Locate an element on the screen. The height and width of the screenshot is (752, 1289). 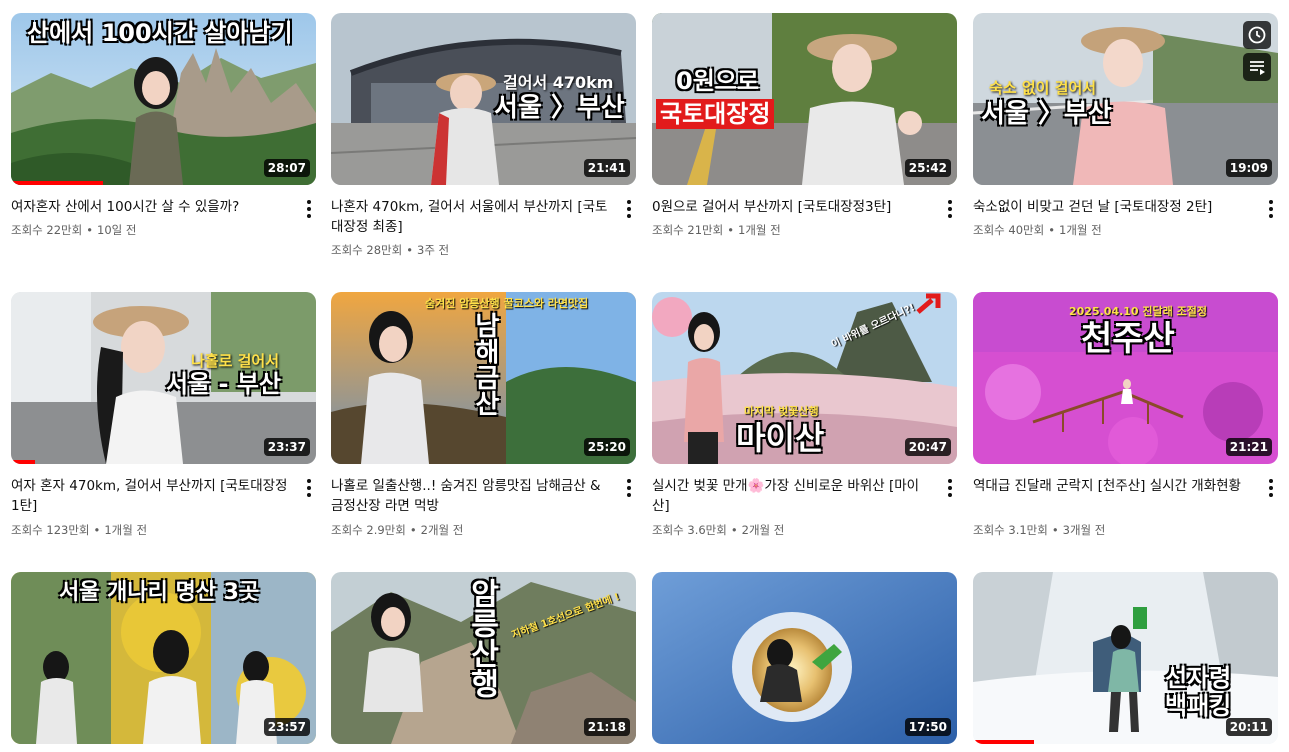
clock-icon is located at coordinates (1257, 35).